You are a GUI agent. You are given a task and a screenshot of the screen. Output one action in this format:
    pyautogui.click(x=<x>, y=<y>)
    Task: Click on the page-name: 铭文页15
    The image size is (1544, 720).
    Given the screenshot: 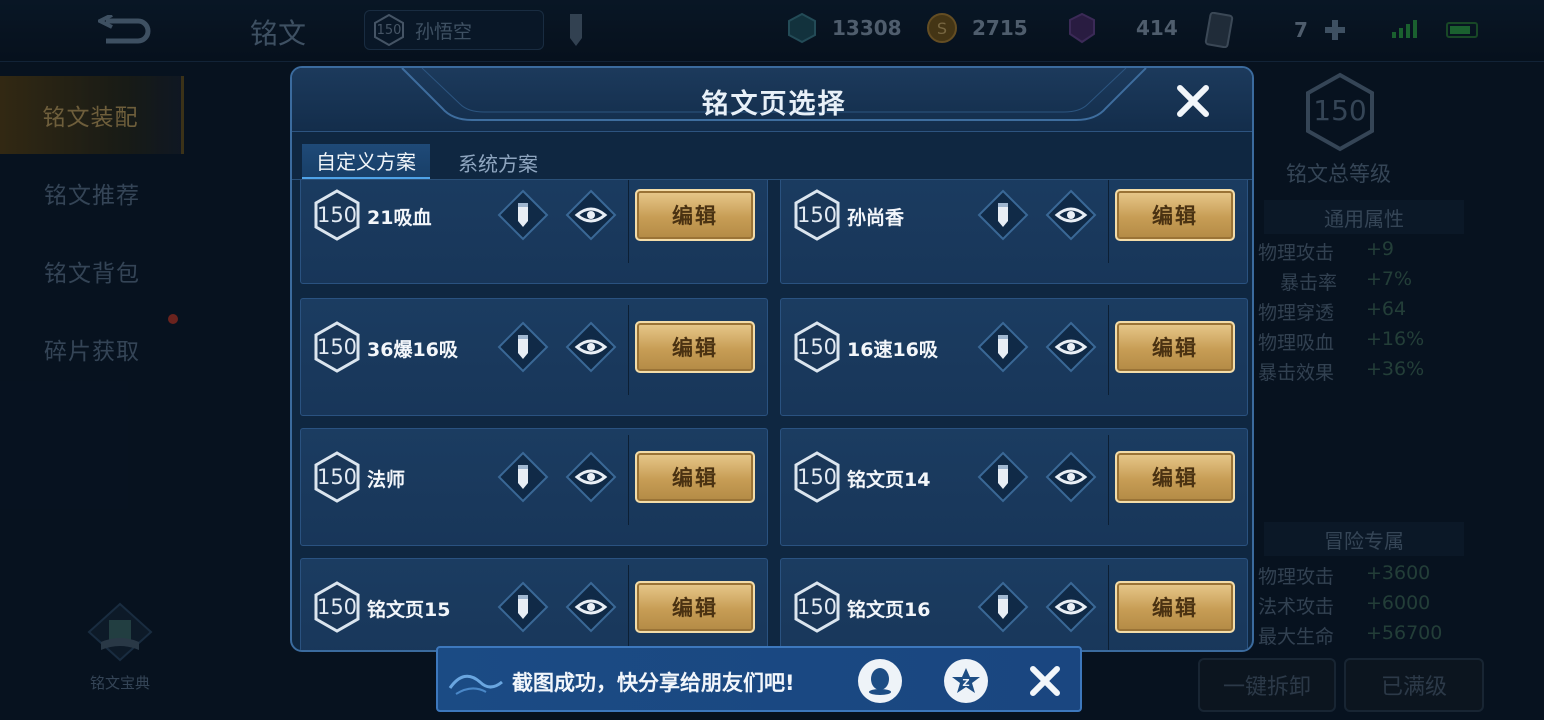 What is the action you would take?
    pyautogui.click(x=409, y=610)
    